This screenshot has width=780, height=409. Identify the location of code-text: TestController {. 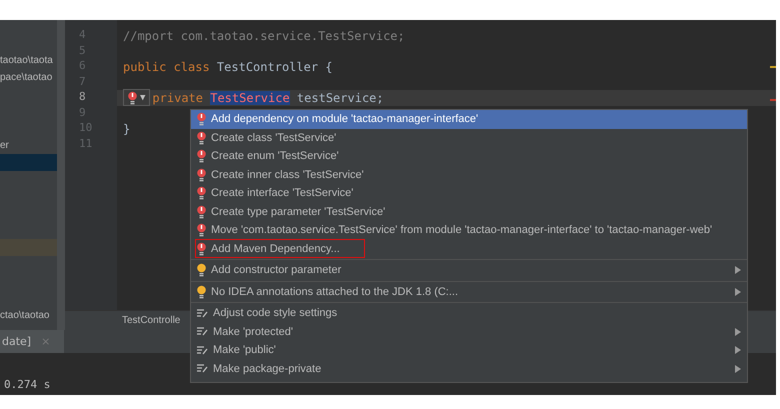
(274, 67).